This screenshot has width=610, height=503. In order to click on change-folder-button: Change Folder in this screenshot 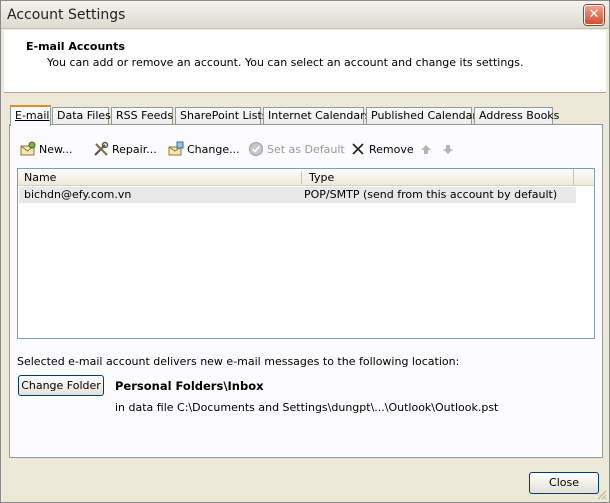, I will do `click(61, 385)`.